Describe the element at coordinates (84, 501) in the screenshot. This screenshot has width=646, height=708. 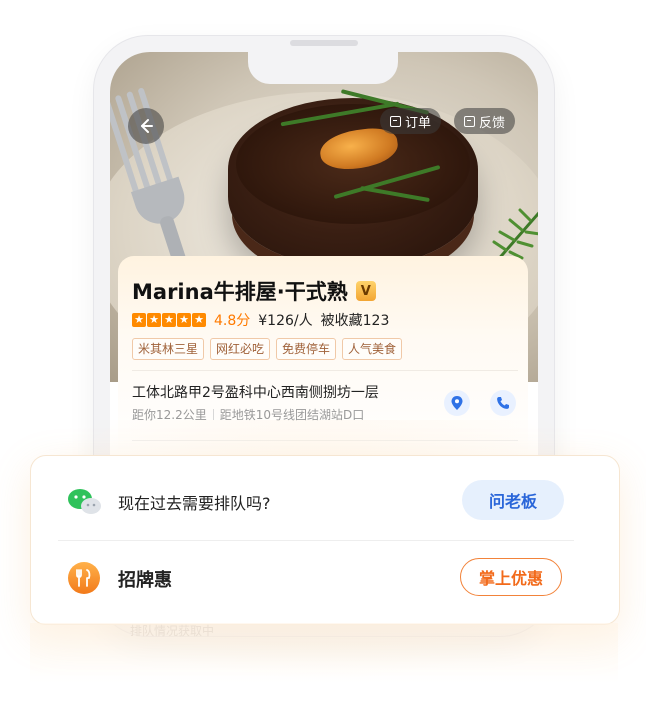
I see `wechat-icon` at that location.